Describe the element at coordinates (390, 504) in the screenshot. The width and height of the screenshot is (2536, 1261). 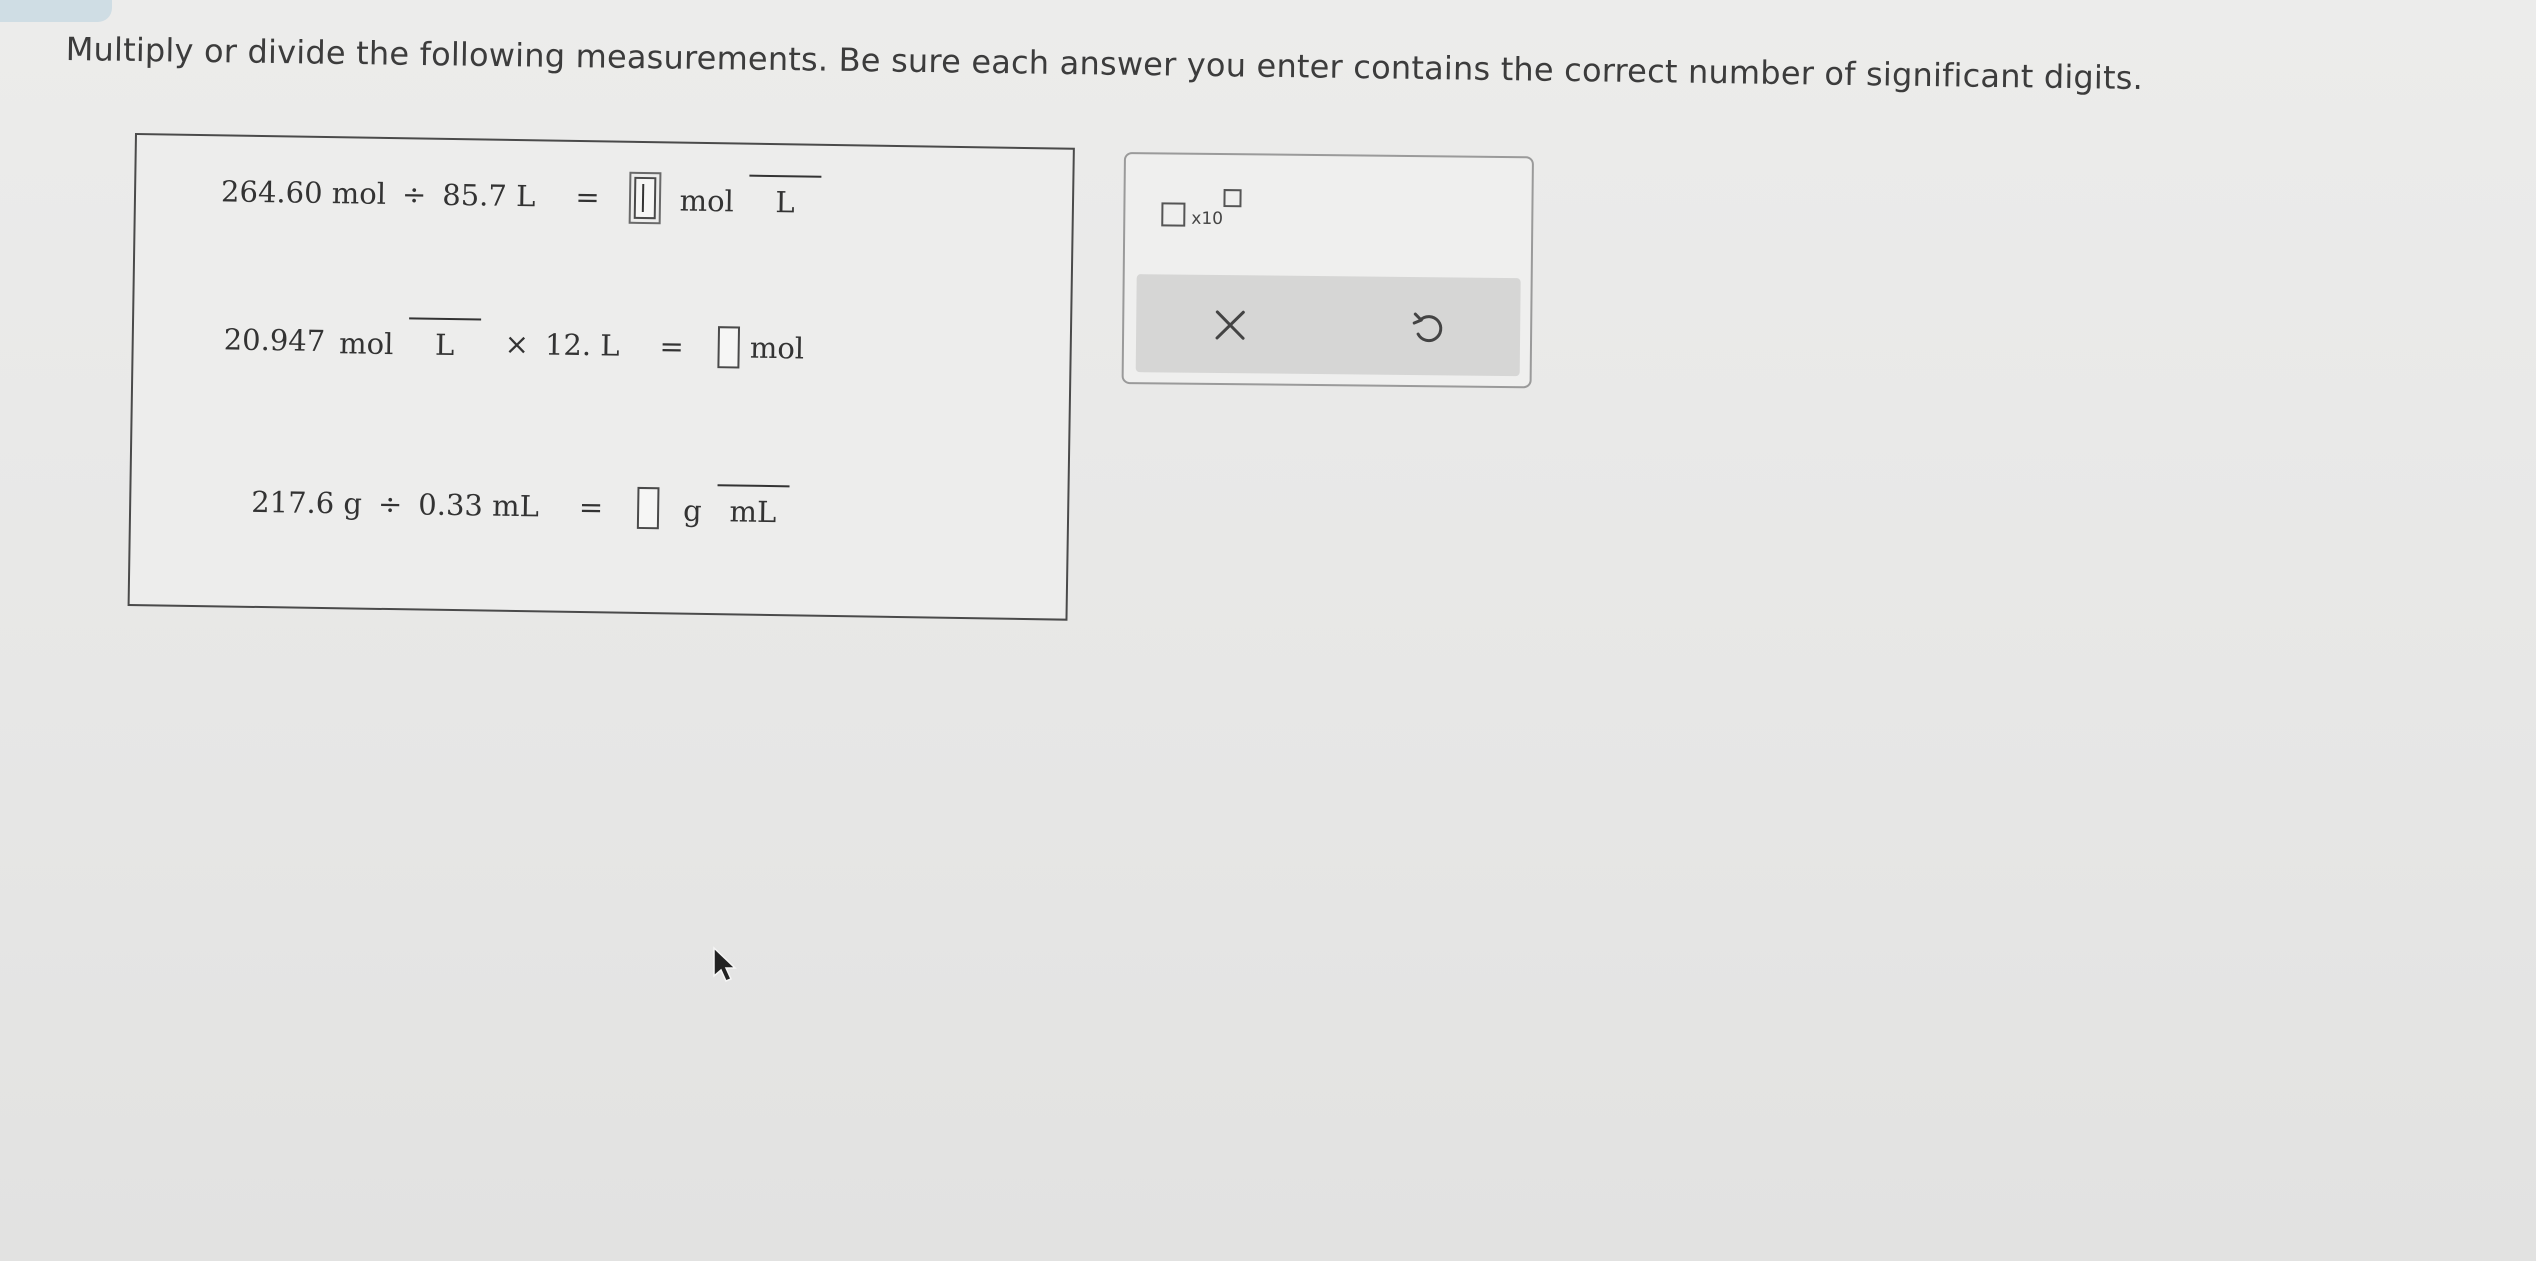
I see `problem-3-operator: ÷` at that location.